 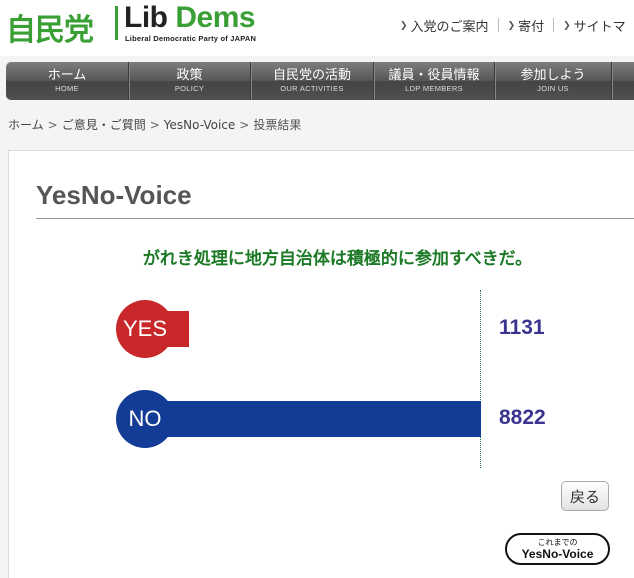 I want to click on title-divider, so click(x=335, y=218).